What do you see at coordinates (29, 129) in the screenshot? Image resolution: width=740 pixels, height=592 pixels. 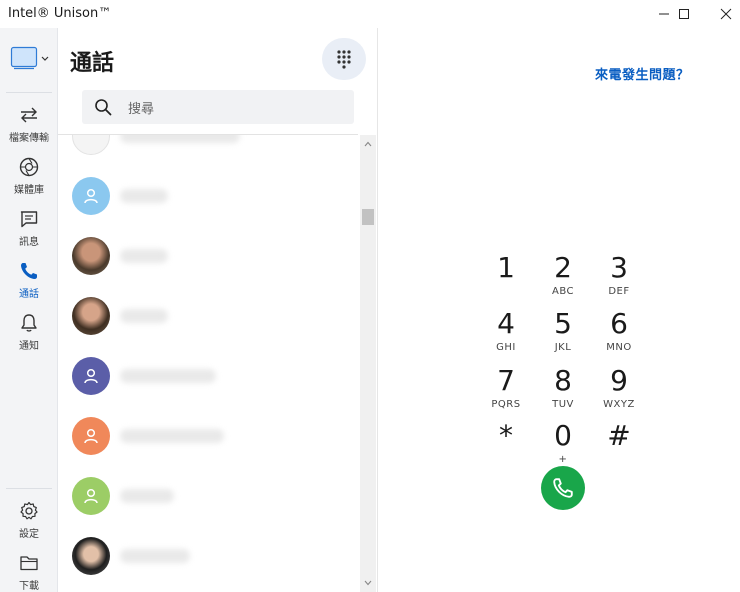 I see `rail-item-file-transfer: 檔案傳輸` at bounding box center [29, 129].